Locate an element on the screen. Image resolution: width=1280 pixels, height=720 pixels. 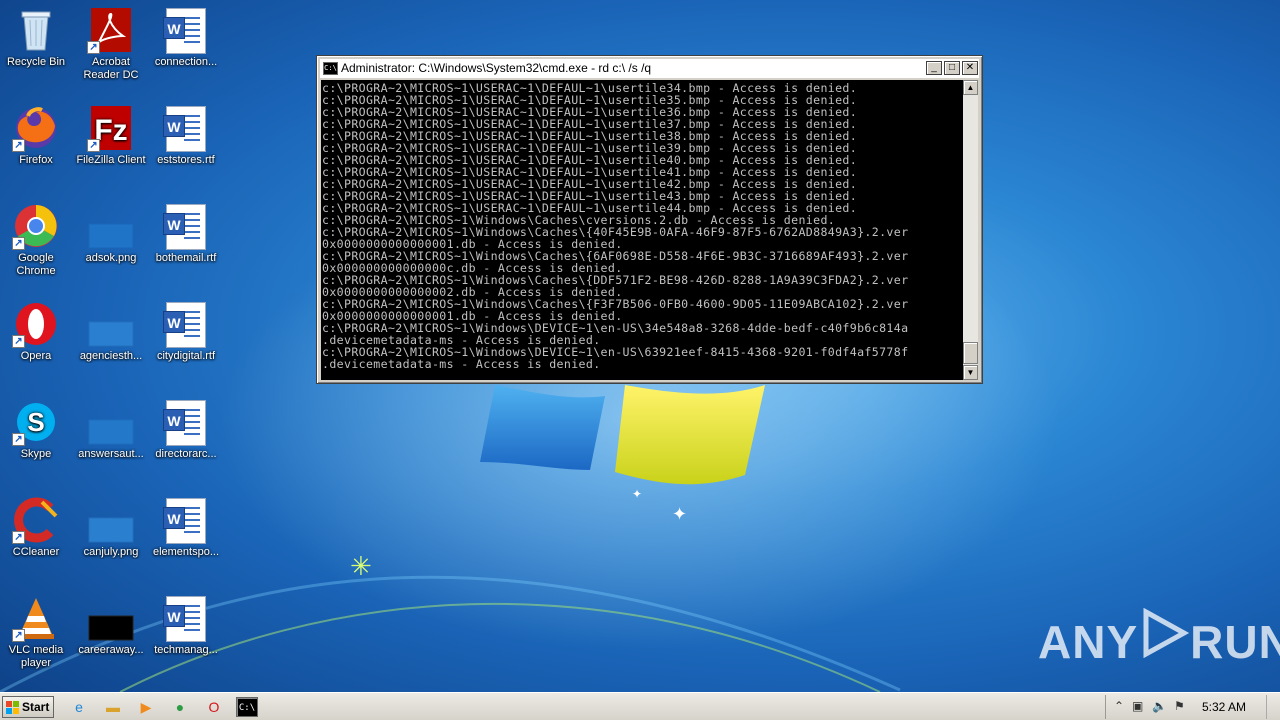
minimize-button: _ is located at coordinates (934, 68).